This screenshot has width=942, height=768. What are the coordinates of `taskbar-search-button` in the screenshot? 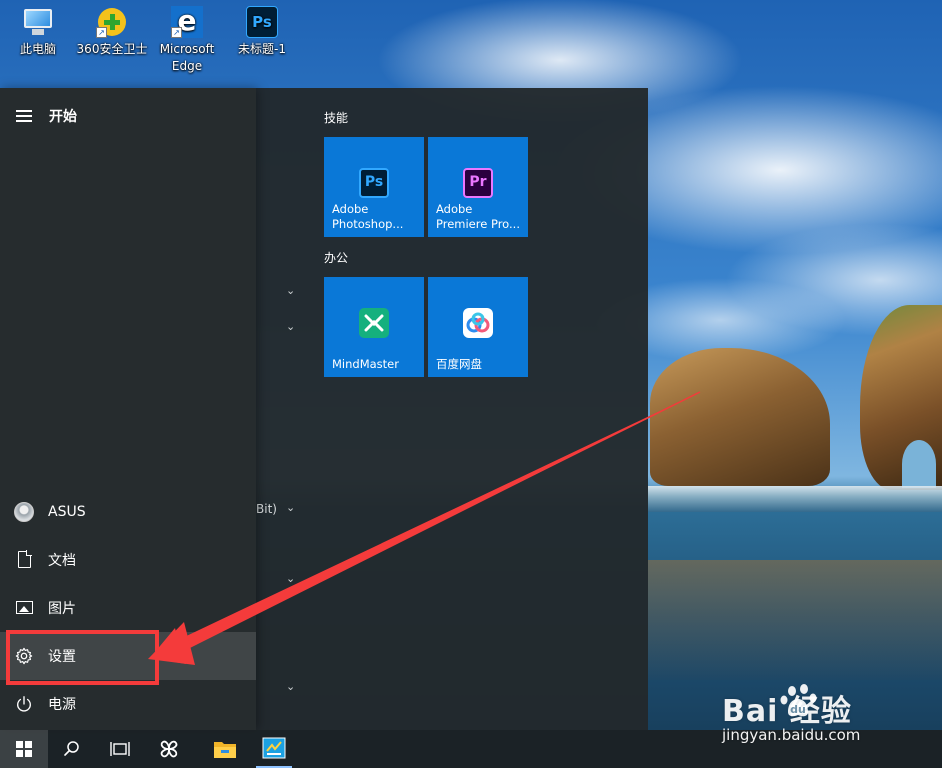 It's located at (72, 749).